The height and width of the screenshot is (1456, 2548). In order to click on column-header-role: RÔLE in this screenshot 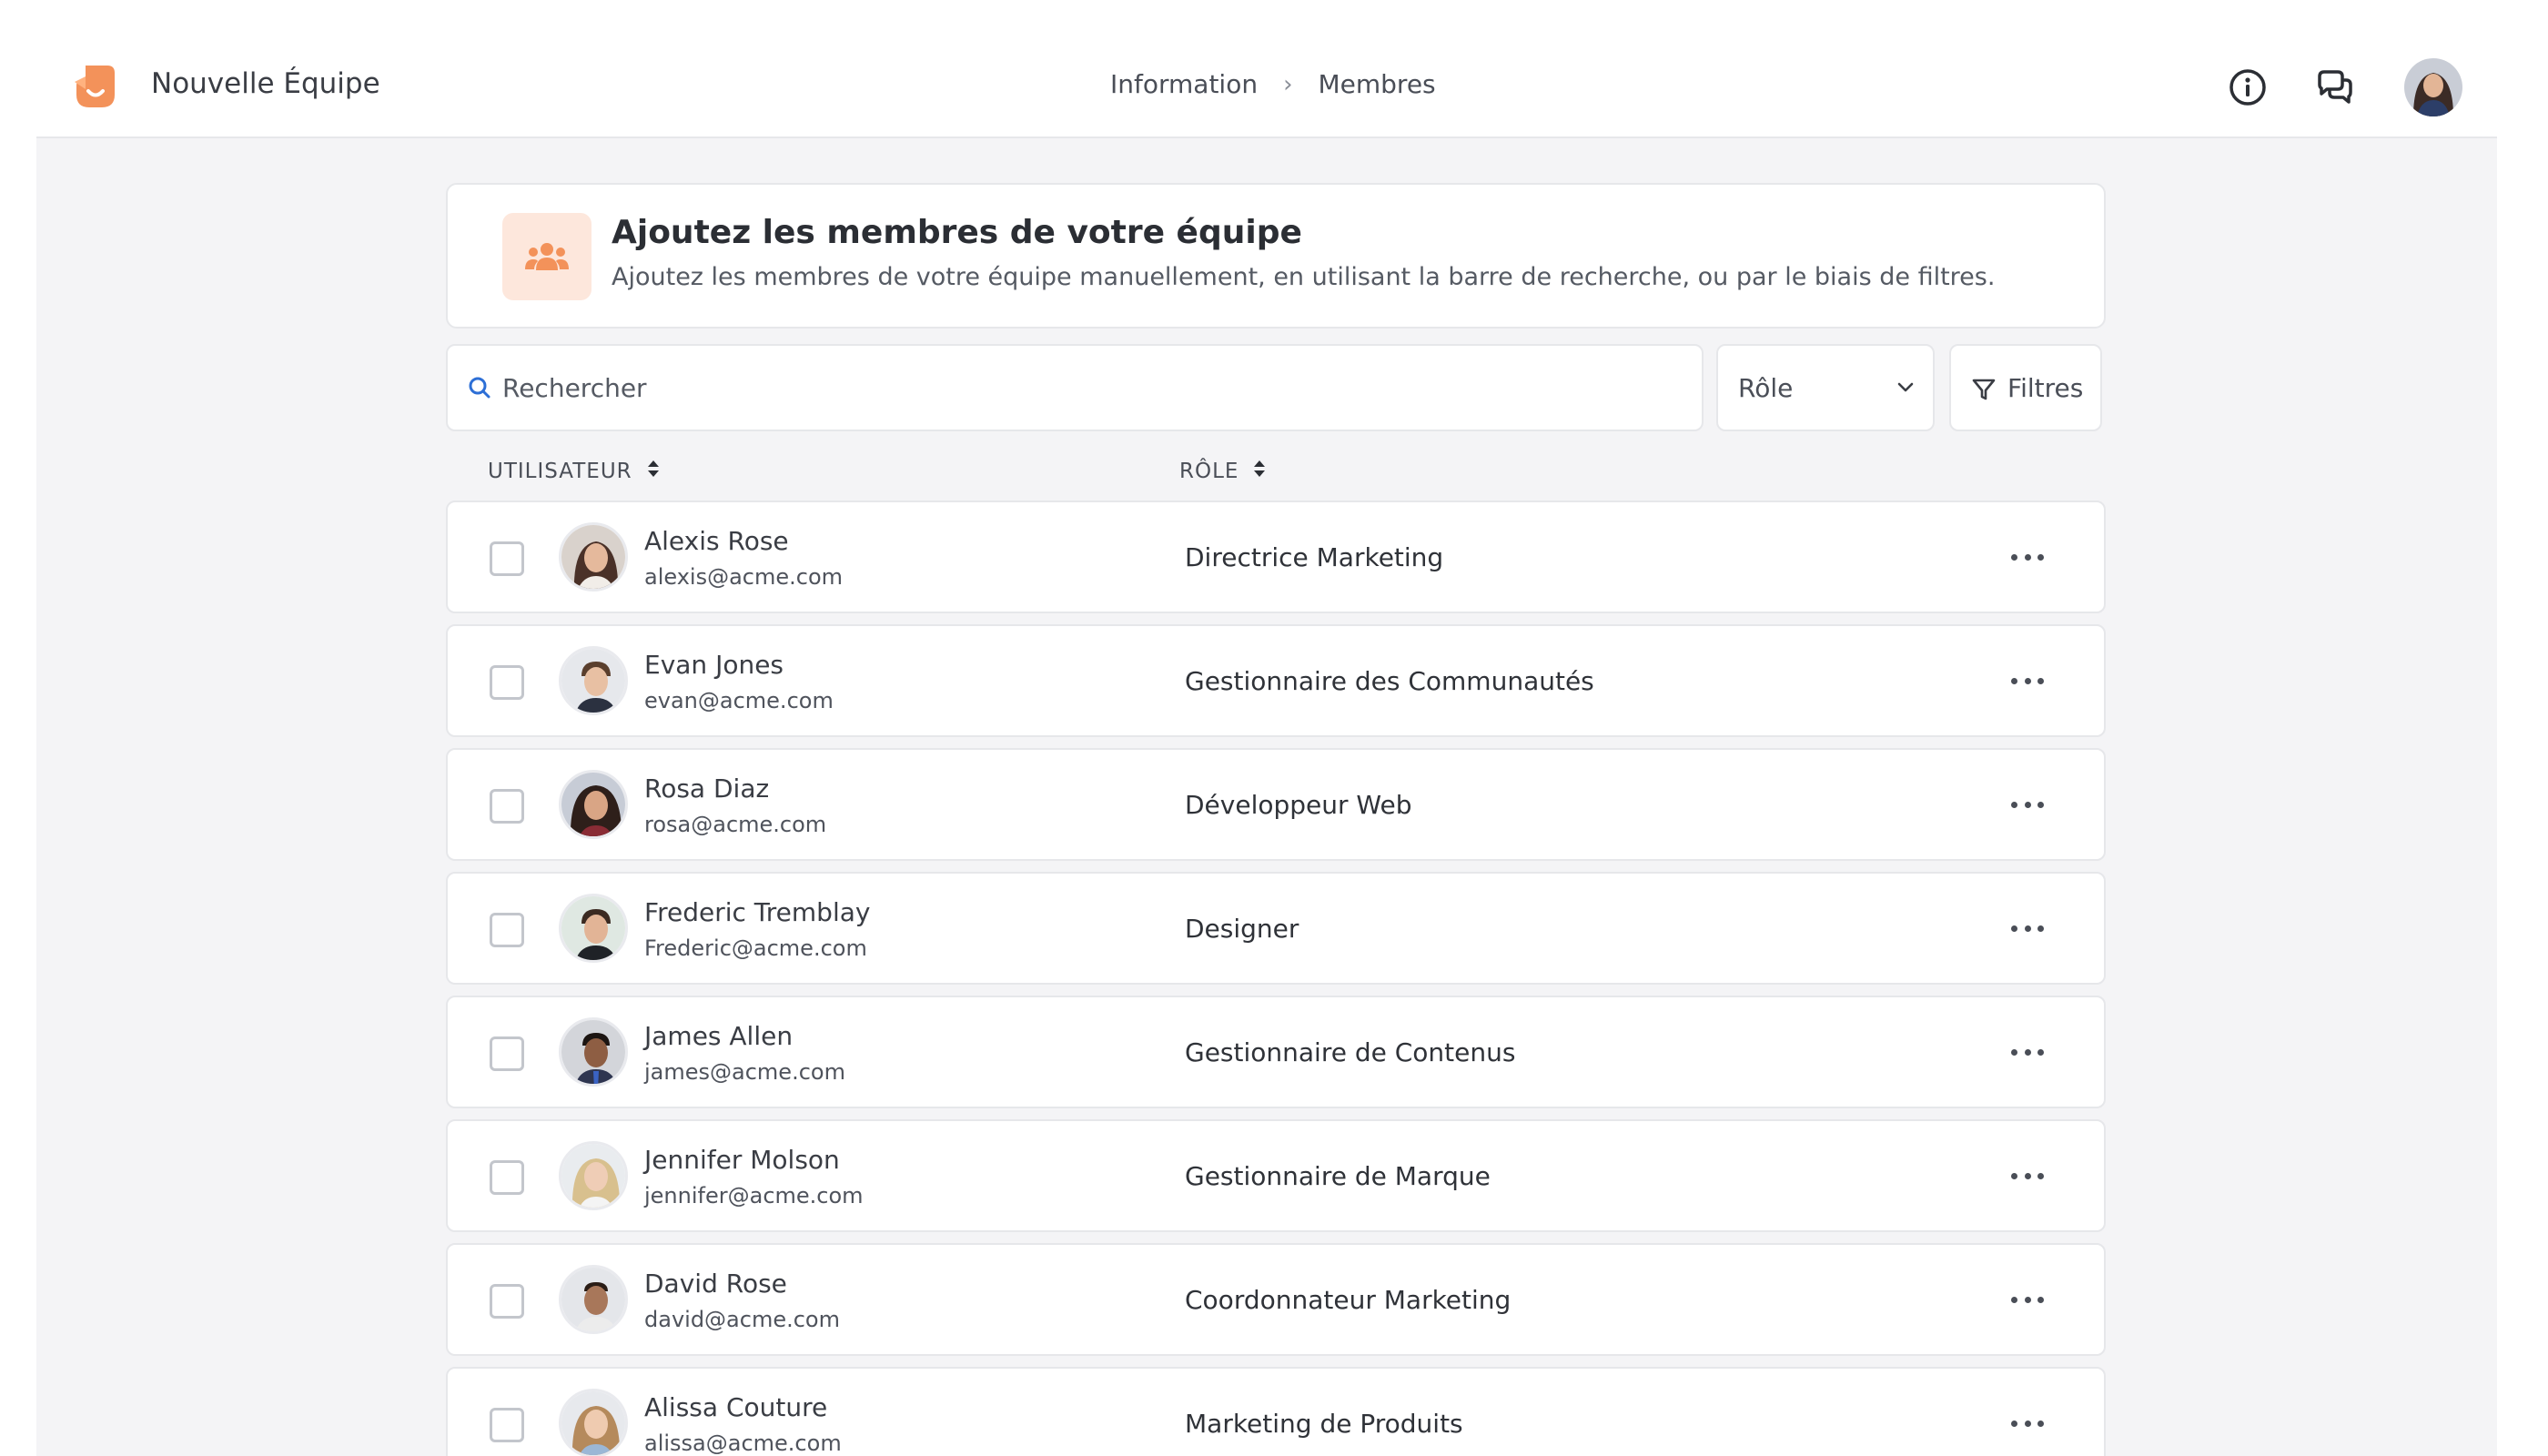, I will do `click(1223, 472)`.